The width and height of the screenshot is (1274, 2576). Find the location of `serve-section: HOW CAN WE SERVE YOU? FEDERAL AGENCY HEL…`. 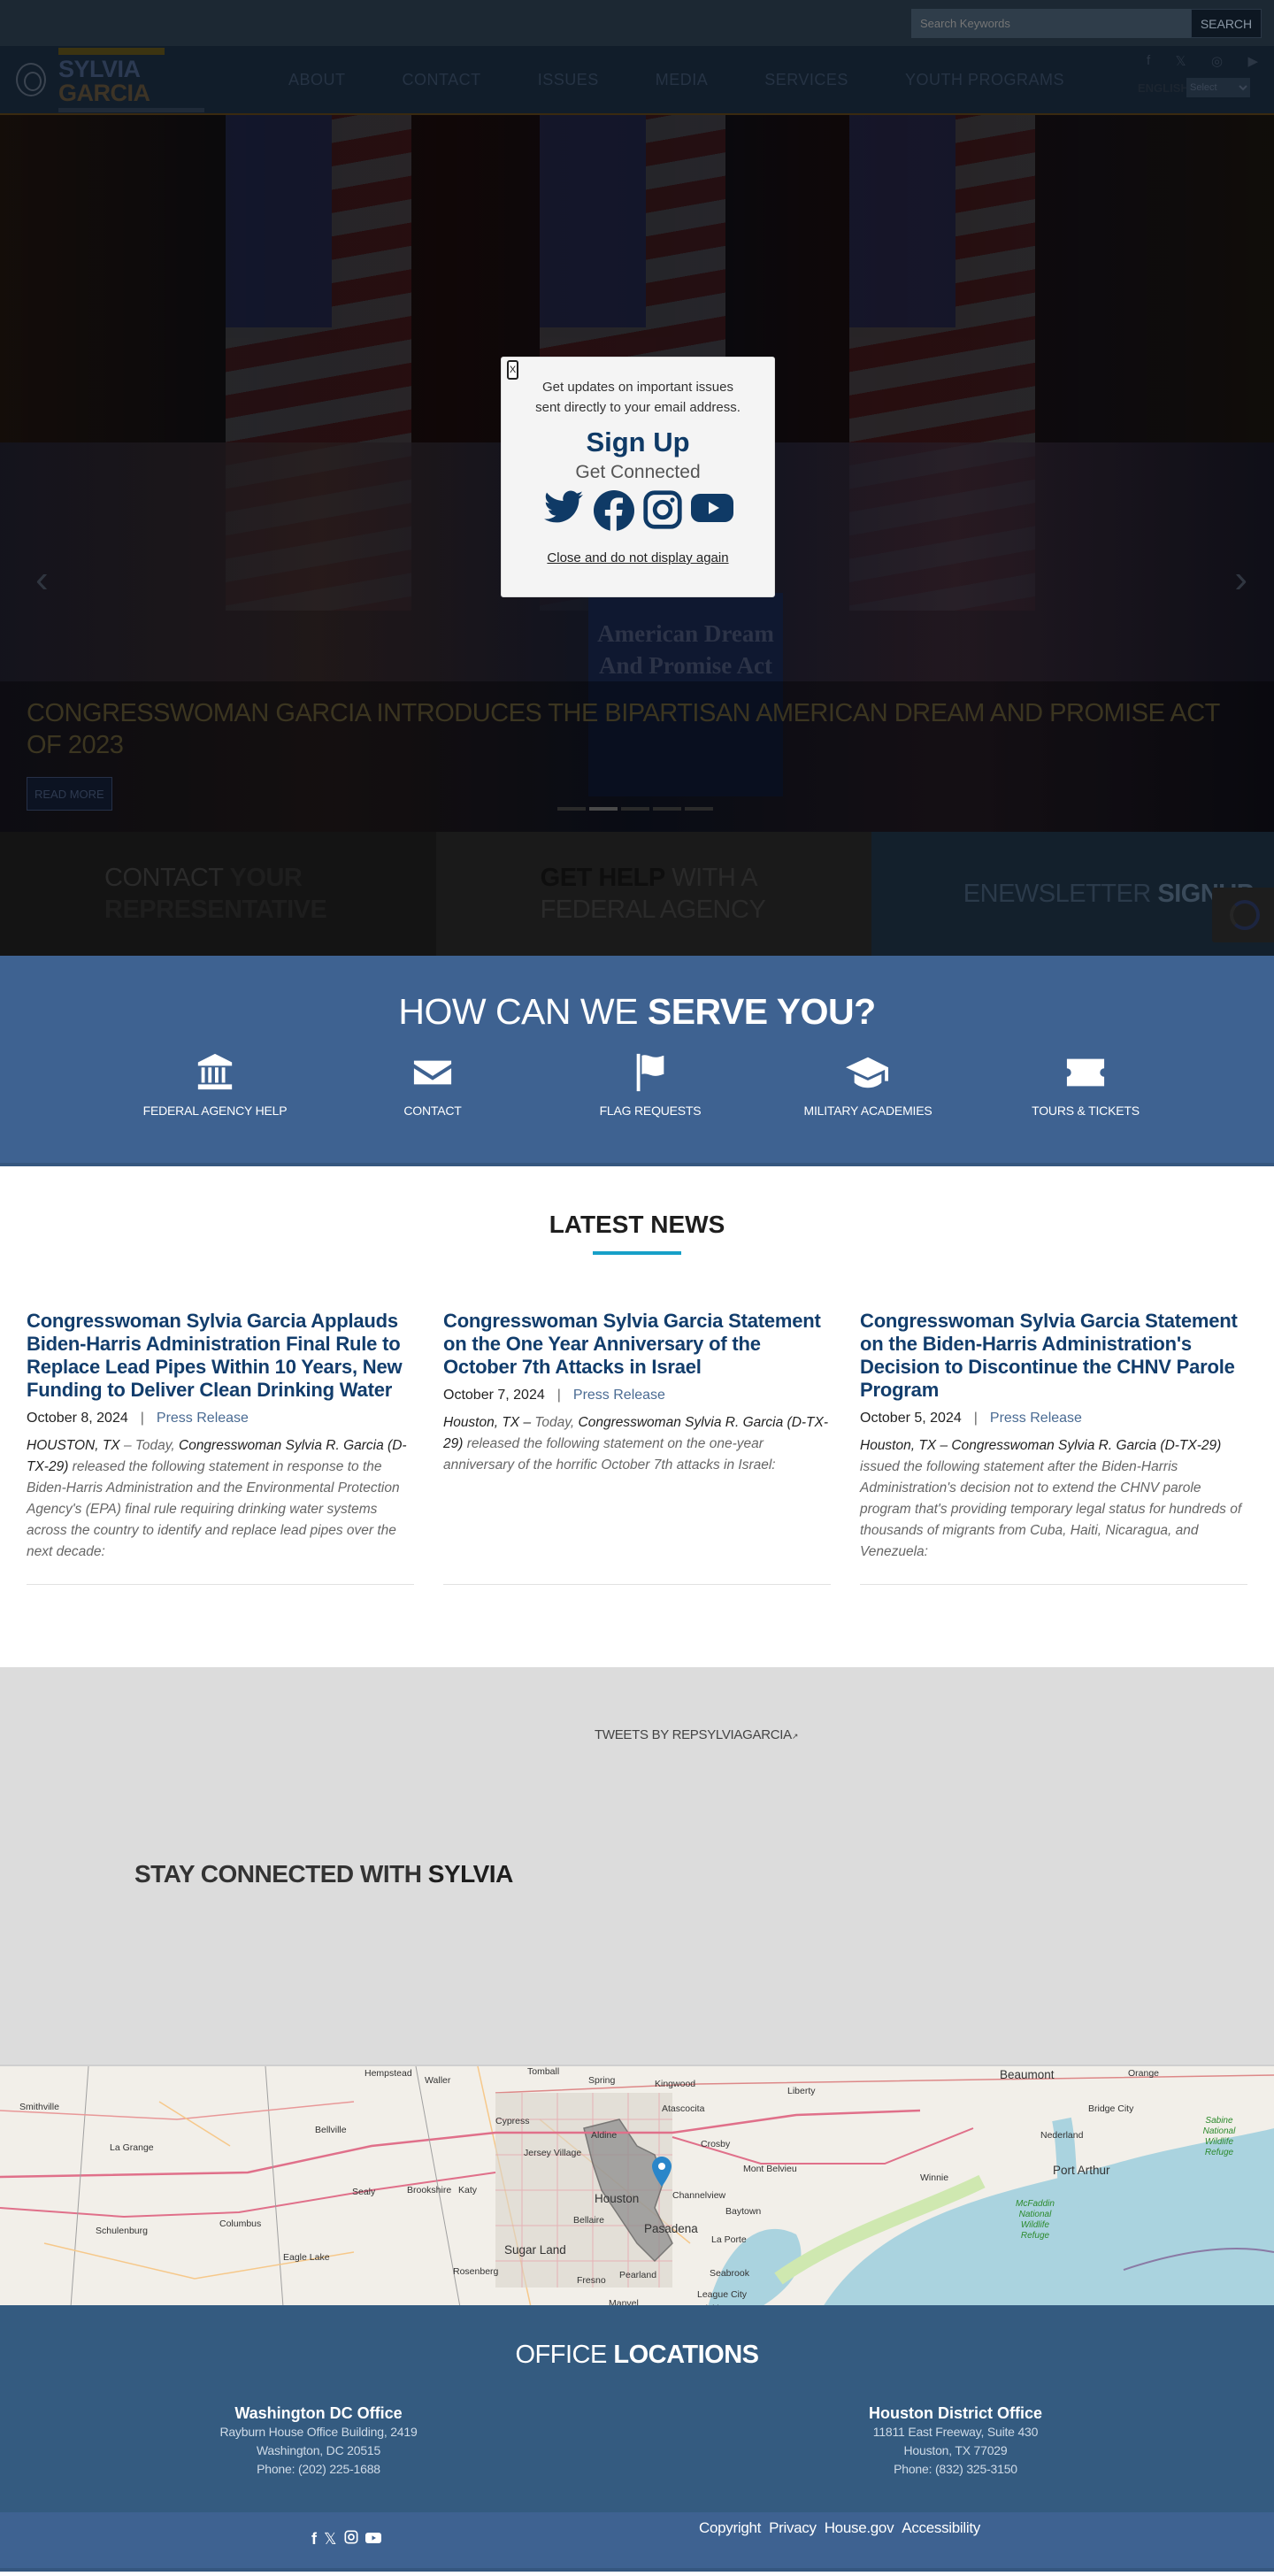

serve-section: HOW CAN WE SERVE YOU? FEDERAL AGENCY HEL… is located at coordinates (637, 1061).